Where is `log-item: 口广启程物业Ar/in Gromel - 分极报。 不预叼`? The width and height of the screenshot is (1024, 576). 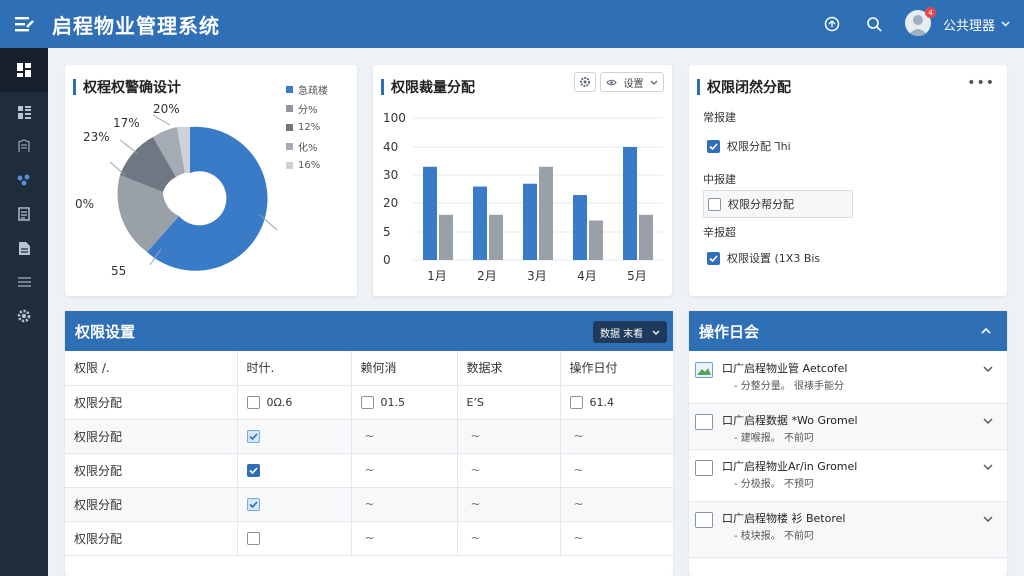 log-item: 口广启程物业Ar/in Gromel - 分极报。 不预叼 is located at coordinates (848, 476).